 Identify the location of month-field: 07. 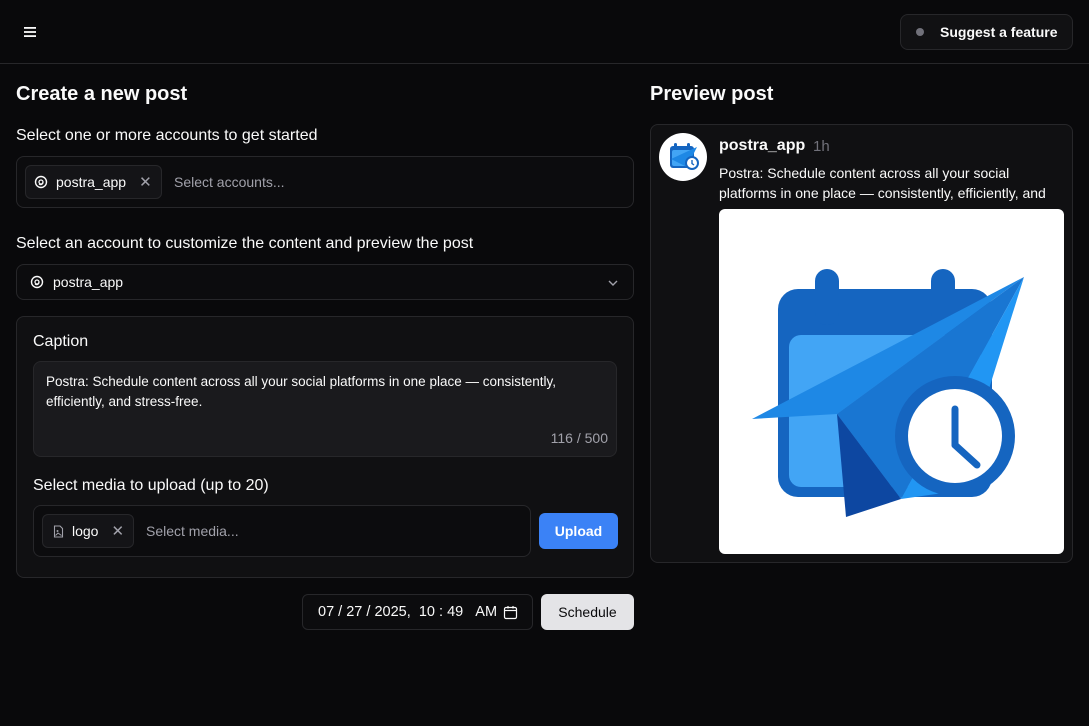
(326, 612).